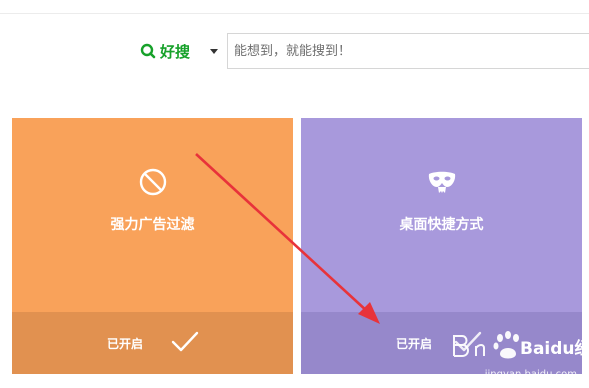 The image size is (589, 388). What do you see at coordinates (175, 51) in the screenshot?
I see `search-engine-label: 好搜` at bounding box center [175, 51].